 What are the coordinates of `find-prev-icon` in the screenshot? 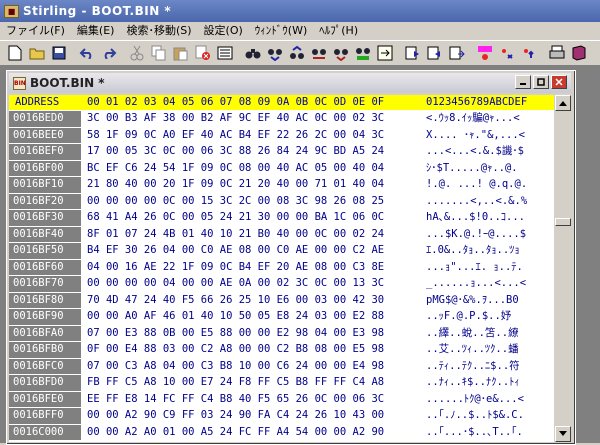 It's located at (297, 53).